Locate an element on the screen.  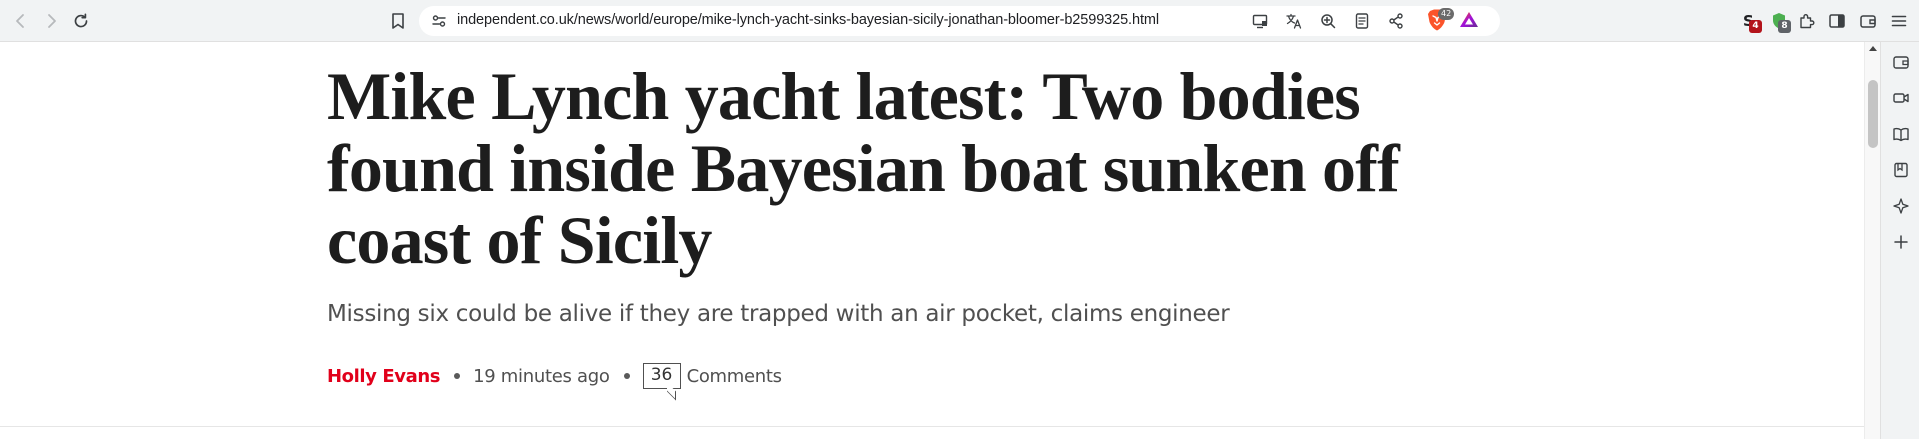
video-call-icon is located at coordinates (1901, 98).